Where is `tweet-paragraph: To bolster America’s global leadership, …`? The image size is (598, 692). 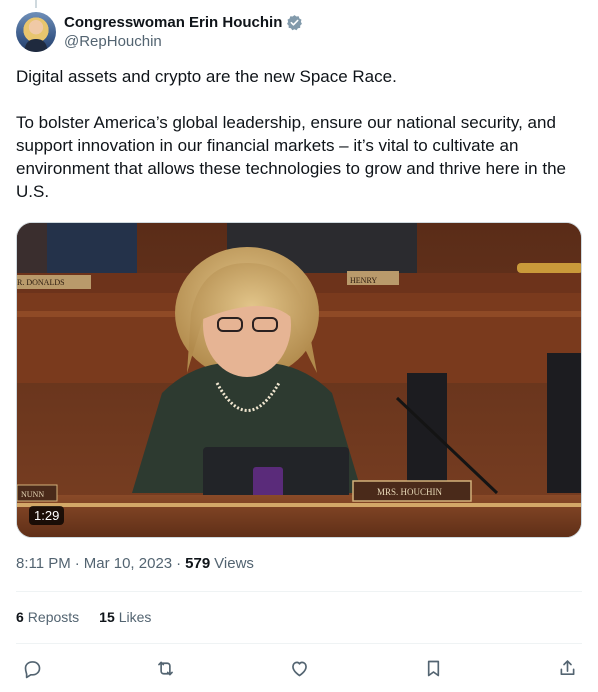
tweet-paragraph: To bolster America’s global leadership, … is located at coordinates (291, 157).